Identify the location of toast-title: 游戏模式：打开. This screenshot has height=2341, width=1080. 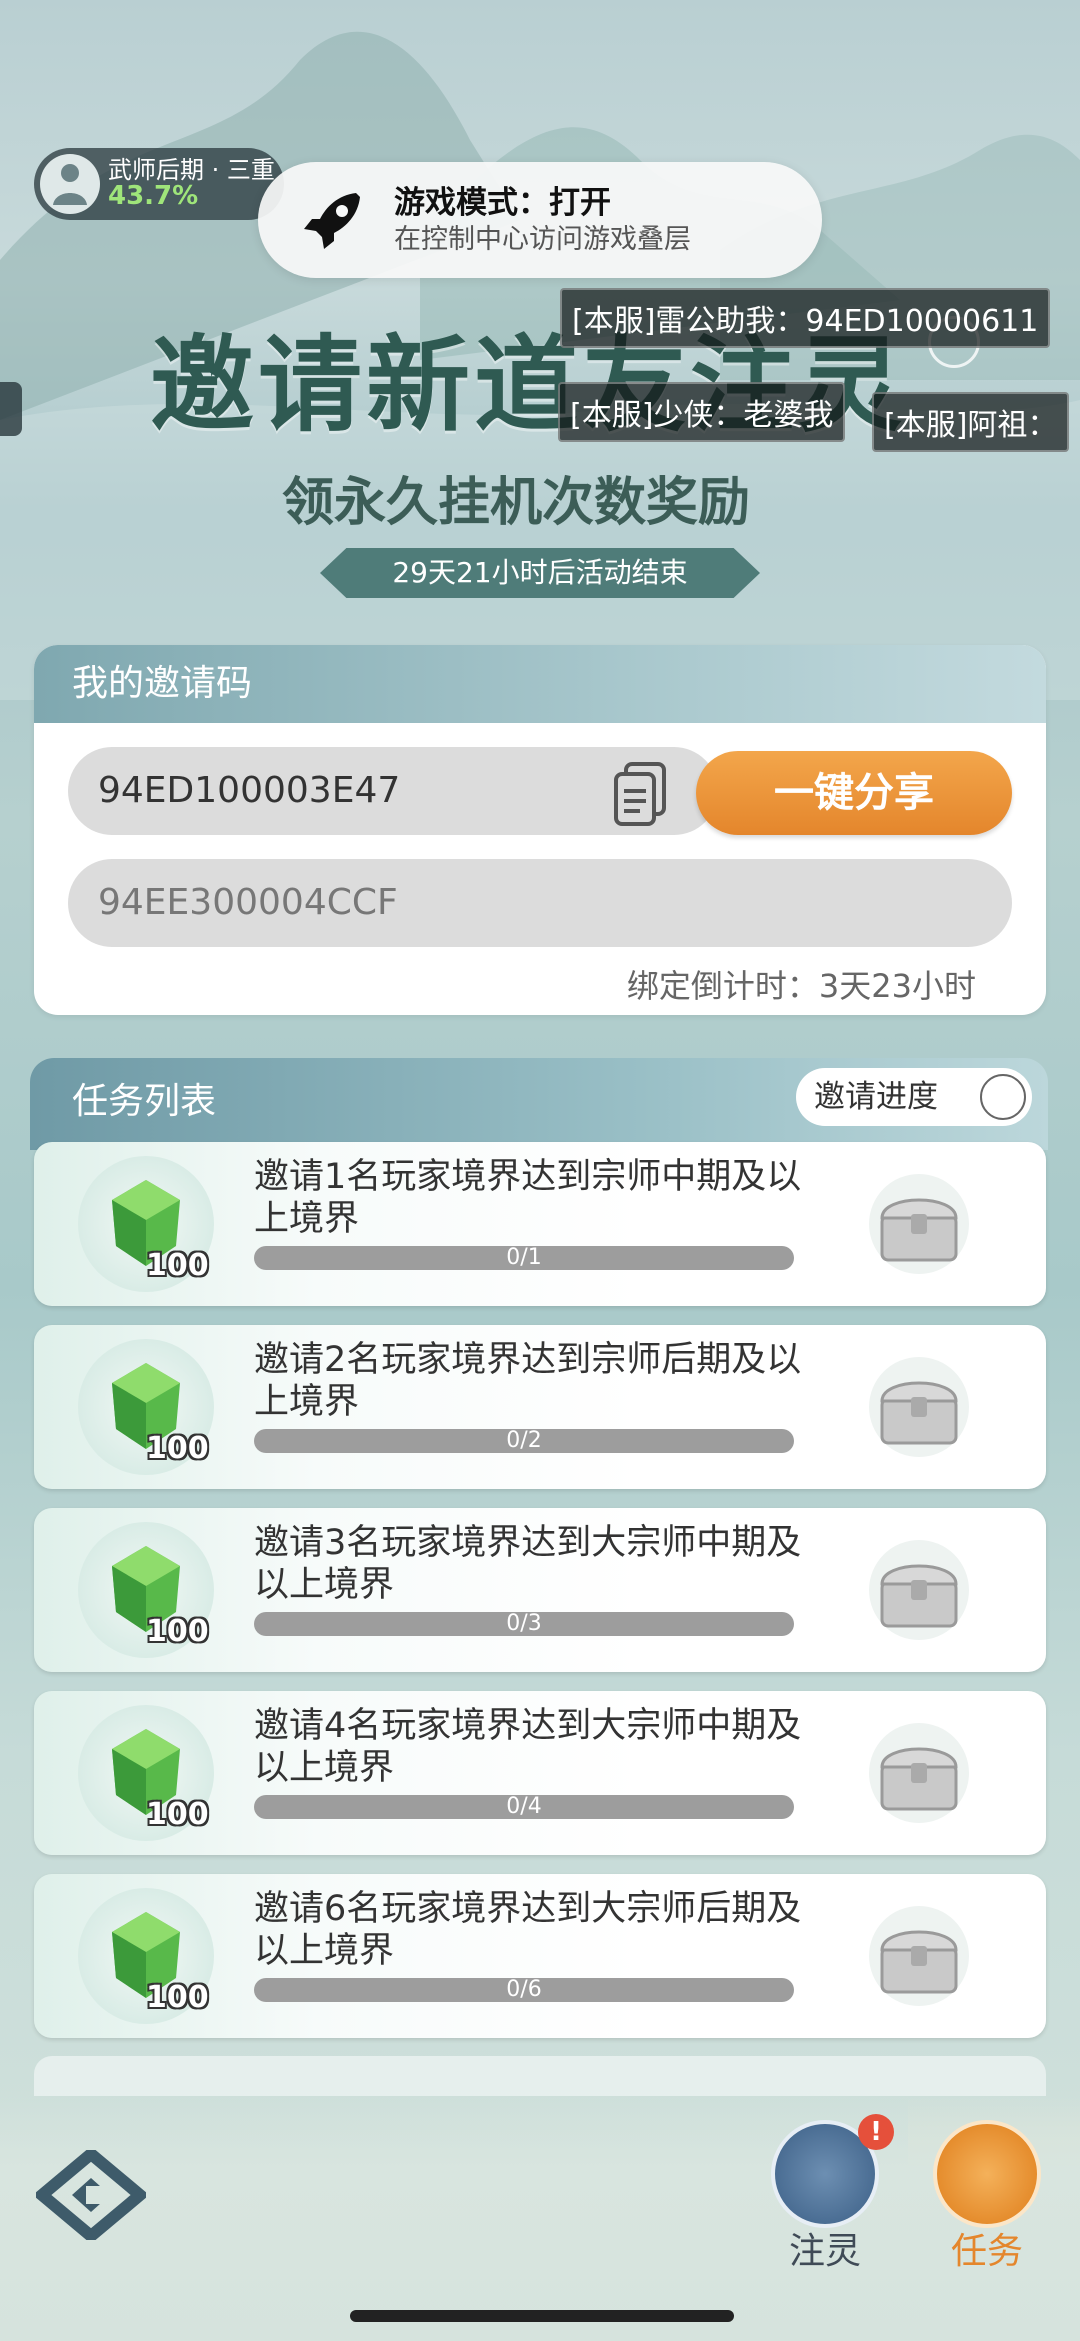
(502, 202).